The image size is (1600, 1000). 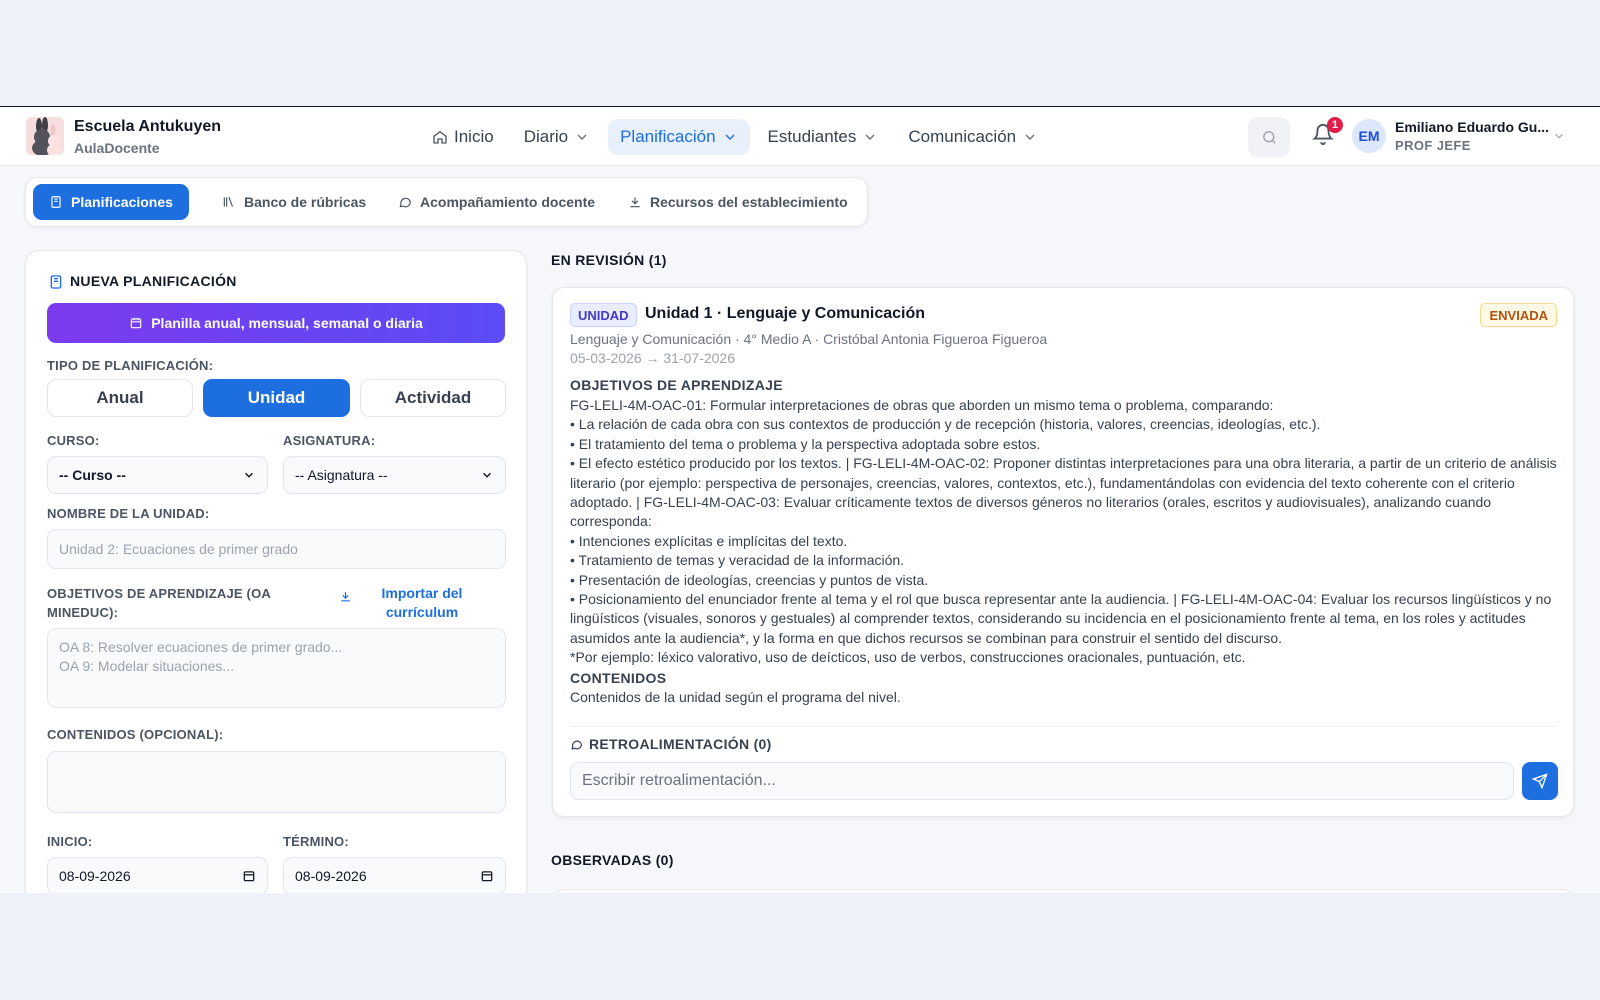 I want to click on asignatura-label: ASIGNATURA:, so click(x=329, y=440).